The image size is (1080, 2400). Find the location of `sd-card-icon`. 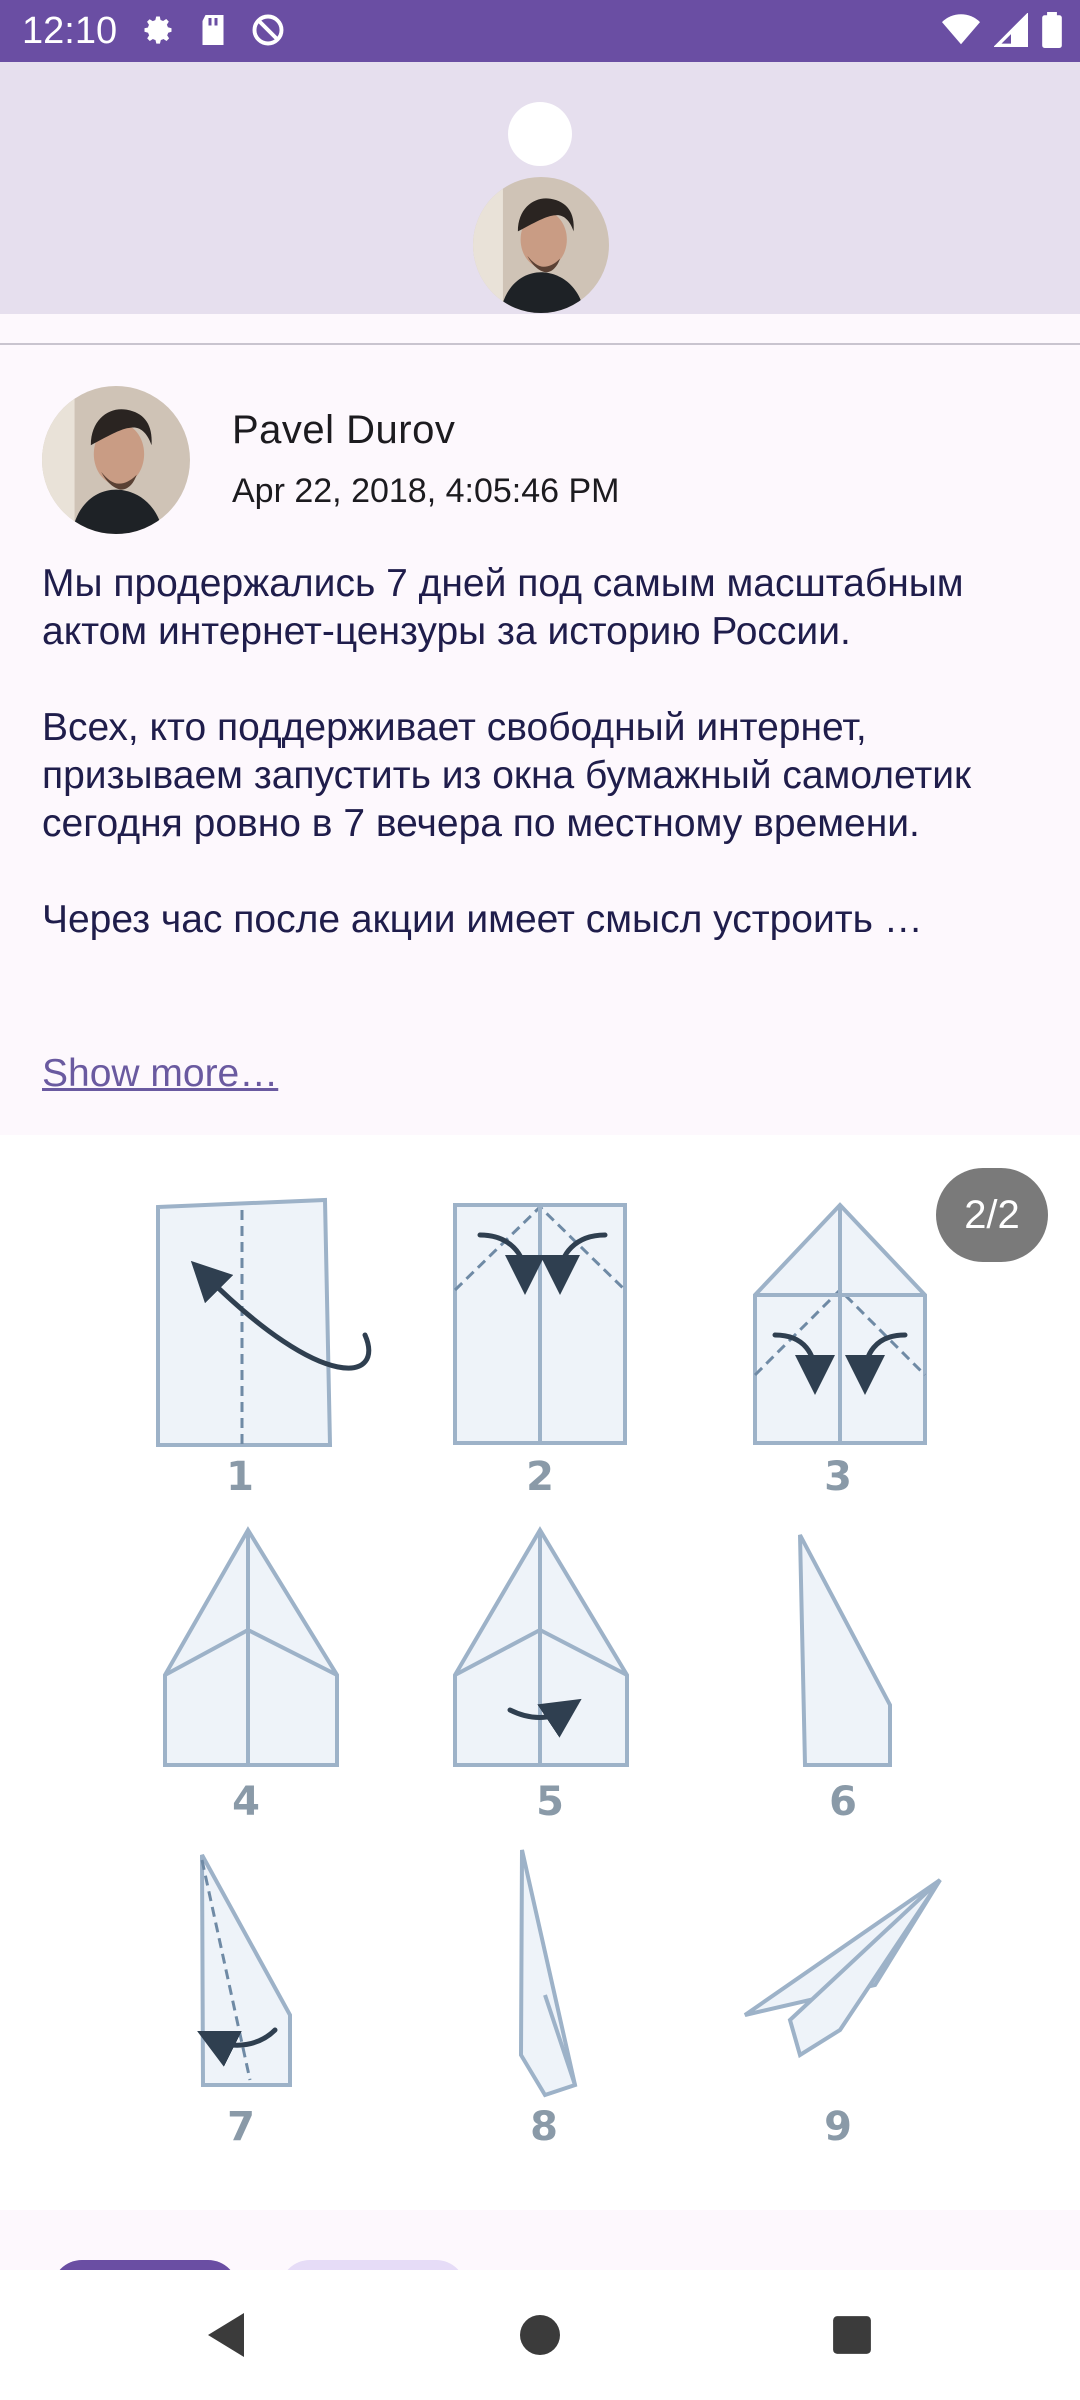

sd-card-icon is located at coordinates (213, 32).